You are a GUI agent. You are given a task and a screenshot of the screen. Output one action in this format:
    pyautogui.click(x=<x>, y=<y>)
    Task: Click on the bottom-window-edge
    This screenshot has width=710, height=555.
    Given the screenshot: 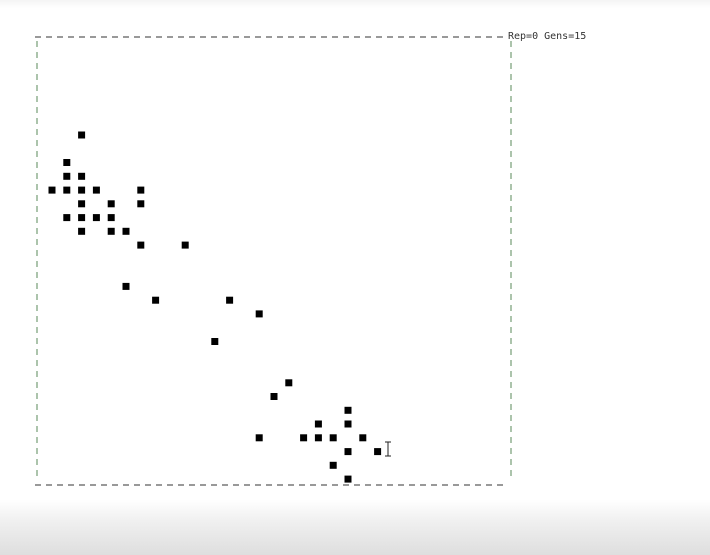 What is the action you would take?
    pyautogui.click(x=355, y=527)
    